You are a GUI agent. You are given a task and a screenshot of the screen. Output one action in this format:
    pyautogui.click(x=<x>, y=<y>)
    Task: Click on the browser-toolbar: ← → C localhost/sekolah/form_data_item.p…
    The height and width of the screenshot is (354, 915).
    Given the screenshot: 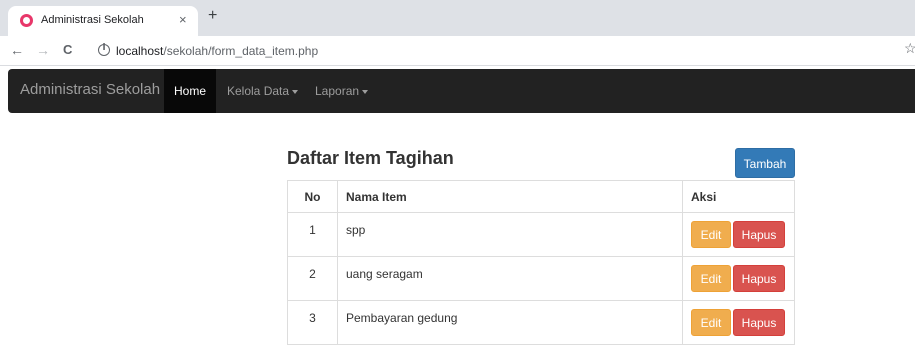 What is the action you would take?
    pyautogui.click(x=457, y=51)
    